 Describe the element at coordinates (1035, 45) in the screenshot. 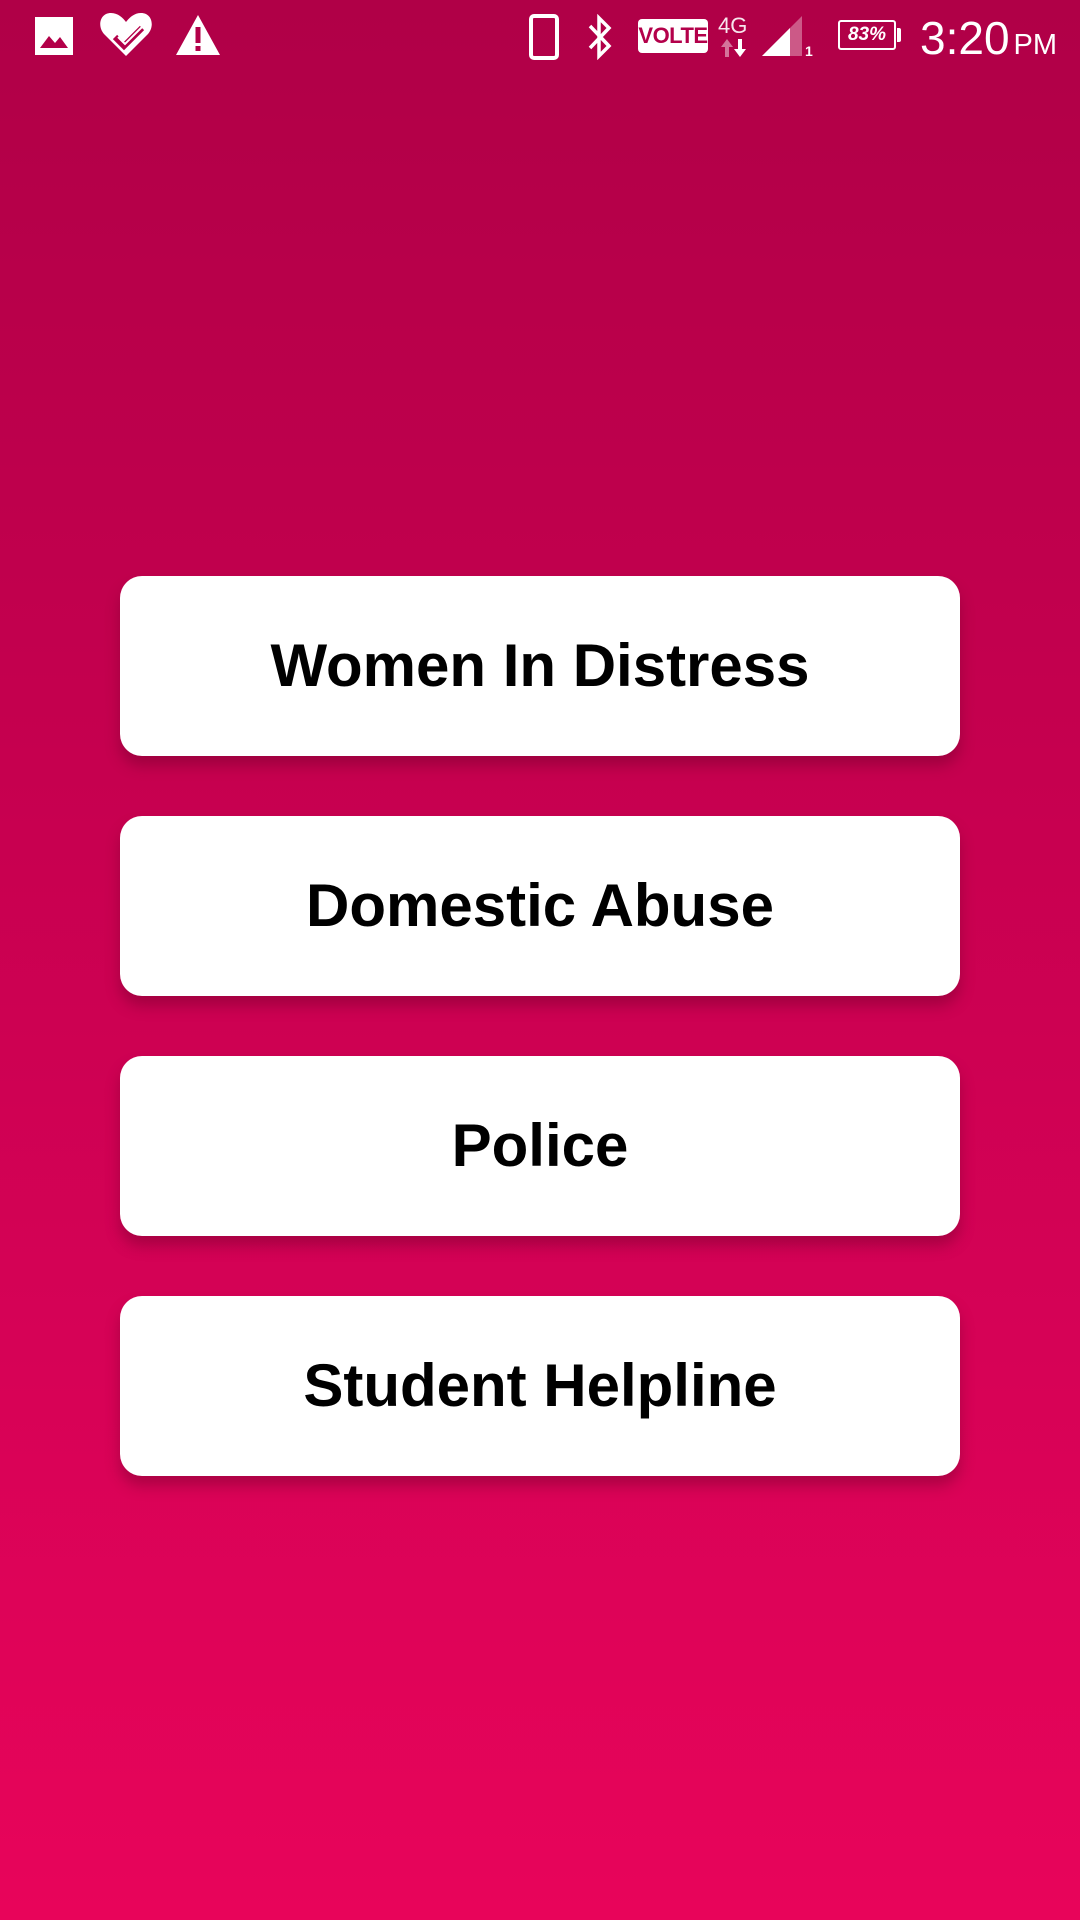

I see `clock-ampm: PM` at that location.